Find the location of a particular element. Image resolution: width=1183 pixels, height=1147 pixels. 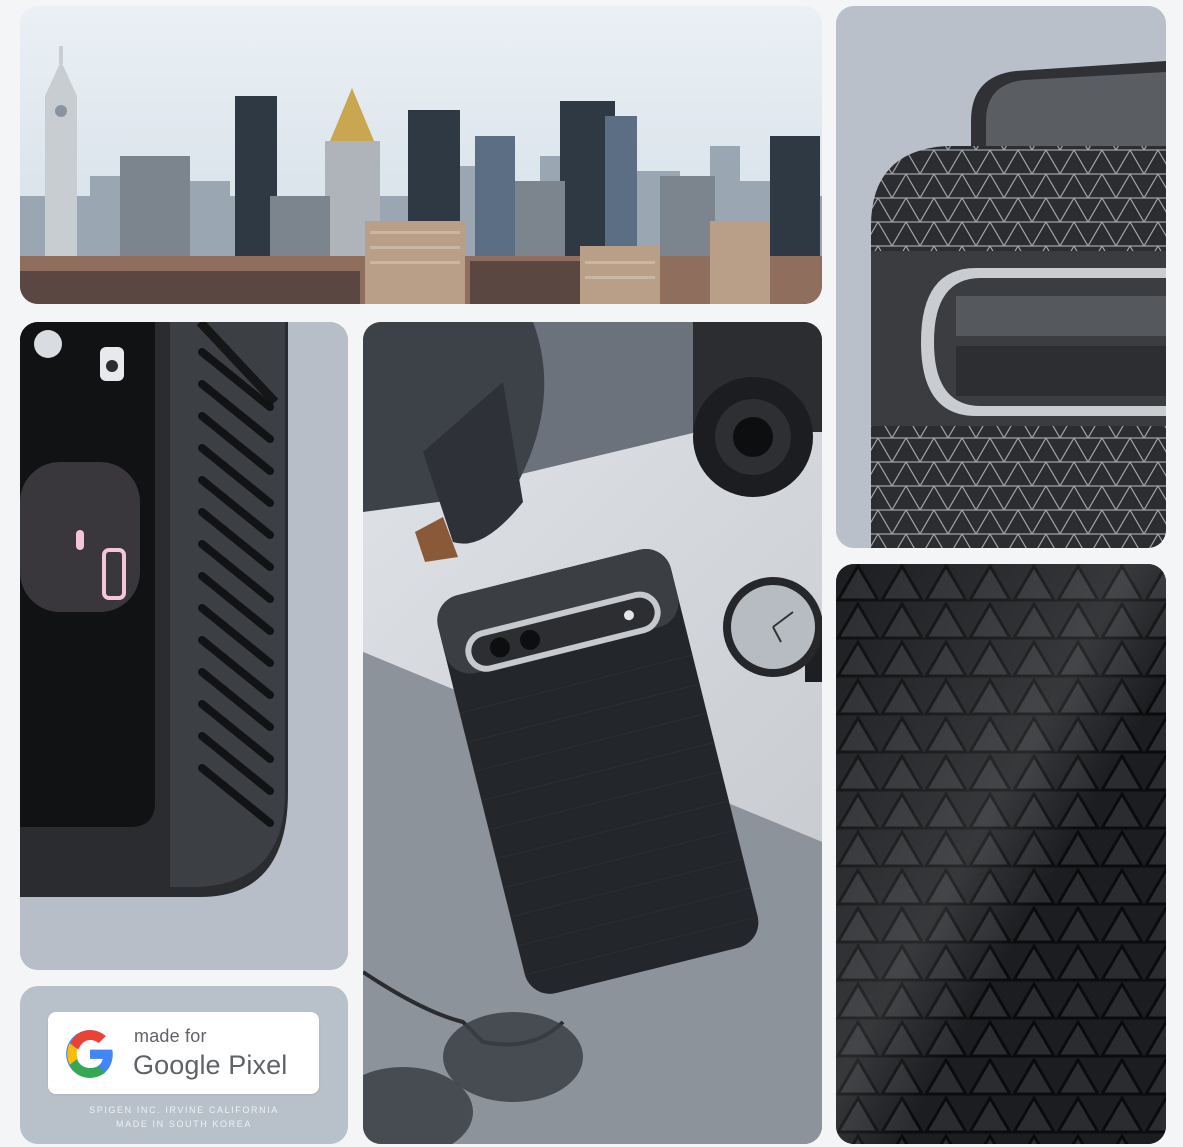

google-g-logo-icon is located at coordinates (89, 1054).